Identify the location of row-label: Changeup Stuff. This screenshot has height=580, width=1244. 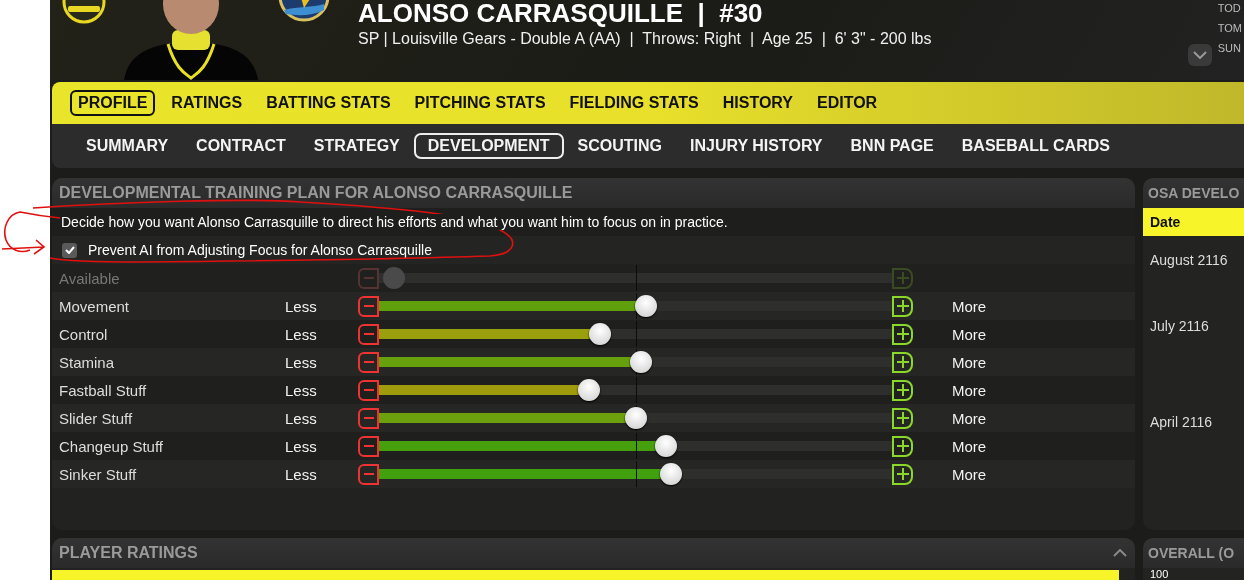
(111, 446).